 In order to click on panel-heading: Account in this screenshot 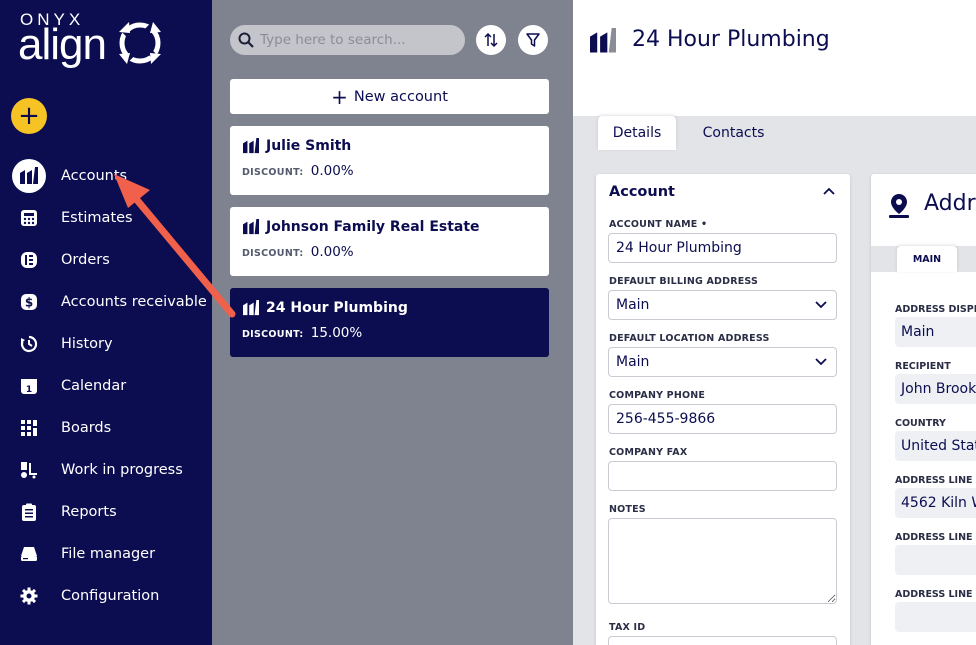, I will do `click(642, 192)`.